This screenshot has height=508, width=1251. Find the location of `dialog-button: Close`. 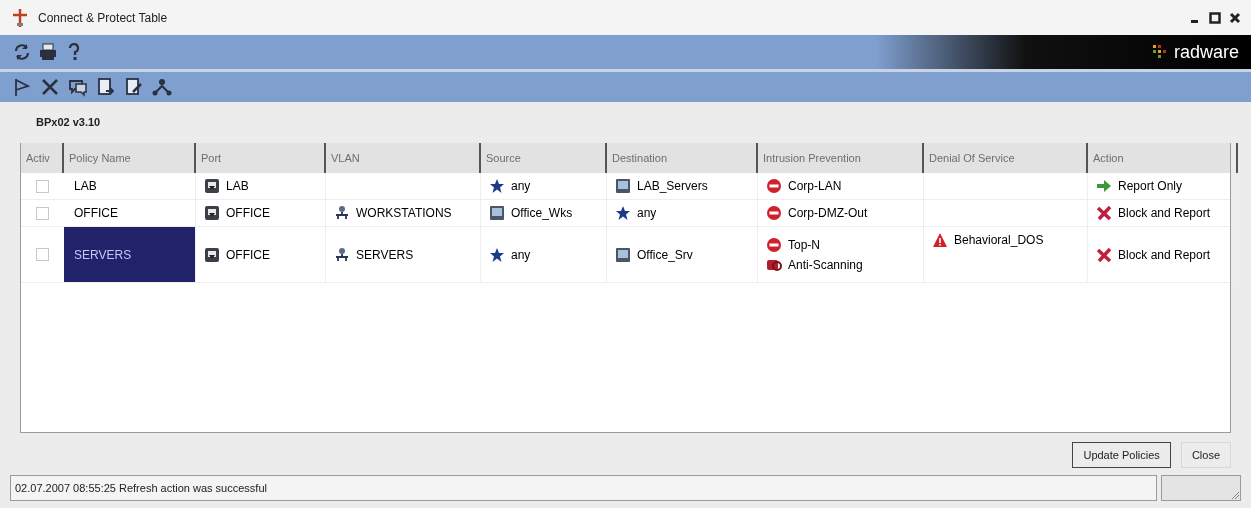

dialog-button: Close is located at coordinates (1205, 455).